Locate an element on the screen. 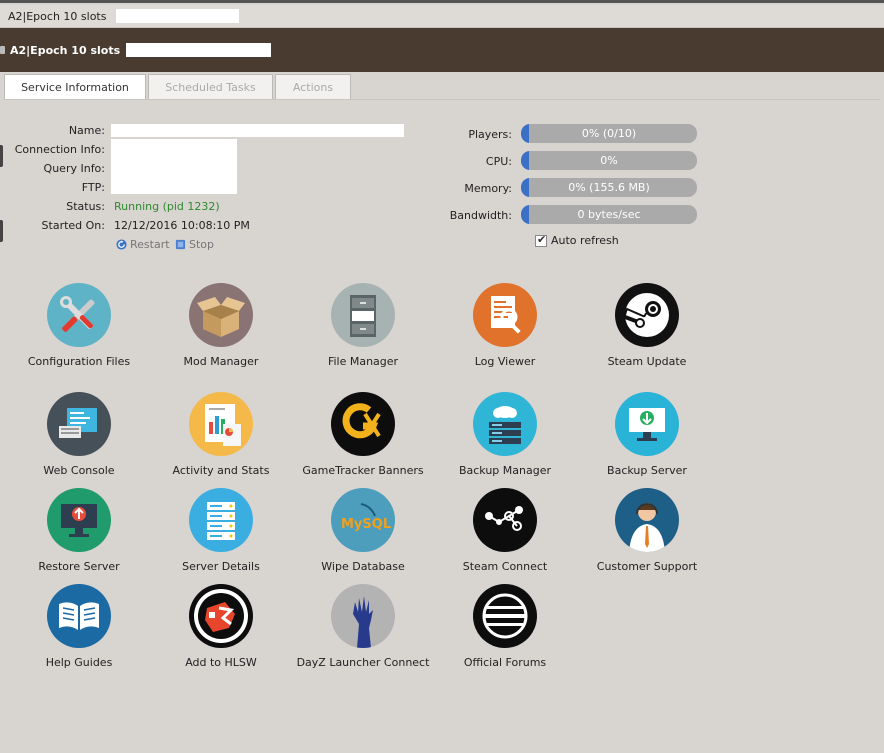  stats-report-icon is located at coordinates (221, 424).